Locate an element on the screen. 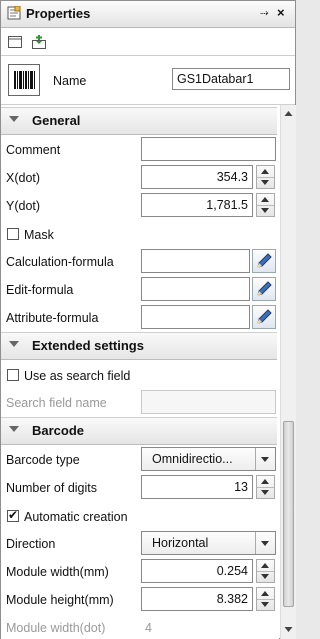 This screenshot has width=320, height=639. digits-spinner is located at coordinates (265, 487).